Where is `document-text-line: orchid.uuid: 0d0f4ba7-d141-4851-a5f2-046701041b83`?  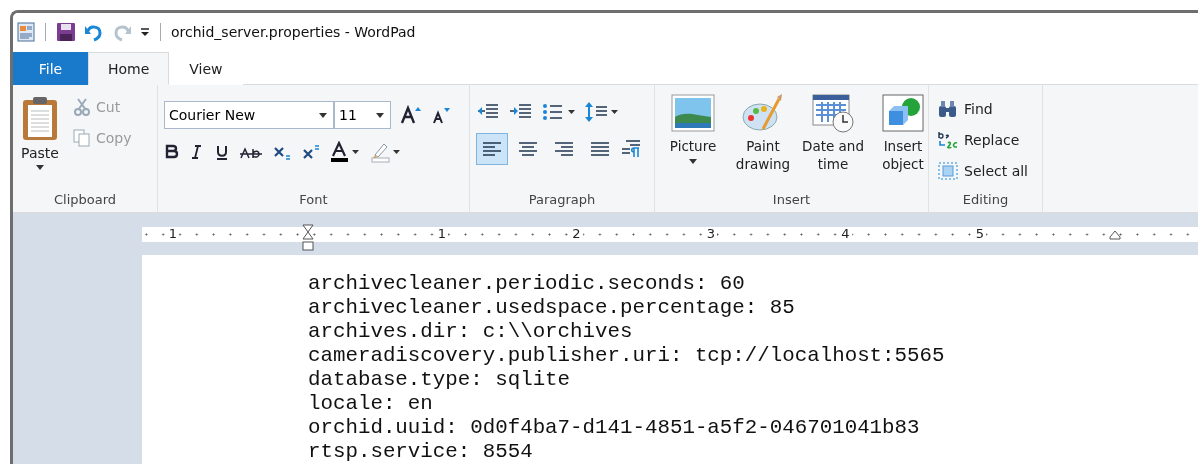
document-text-line: orchid.uuid: 0d0f4ba7-d141-4851-a5f2-046701041b83 is located at coordinates (614, 428).